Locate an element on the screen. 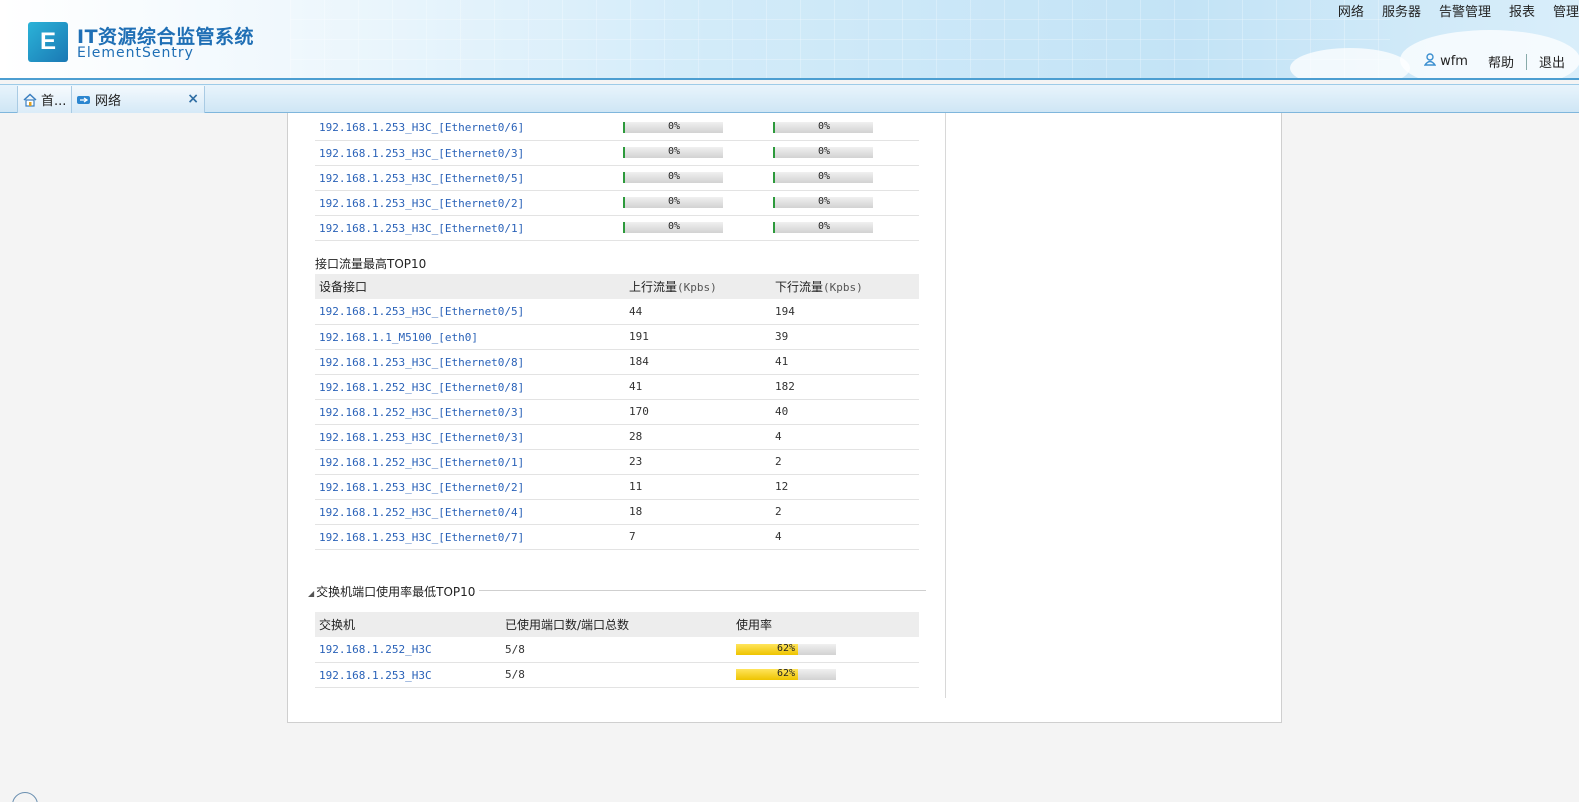 The width and height of the screenshot is (1579, 802). switch-link: 192.168.1.252_H3C is located at coordinates (375, 649).